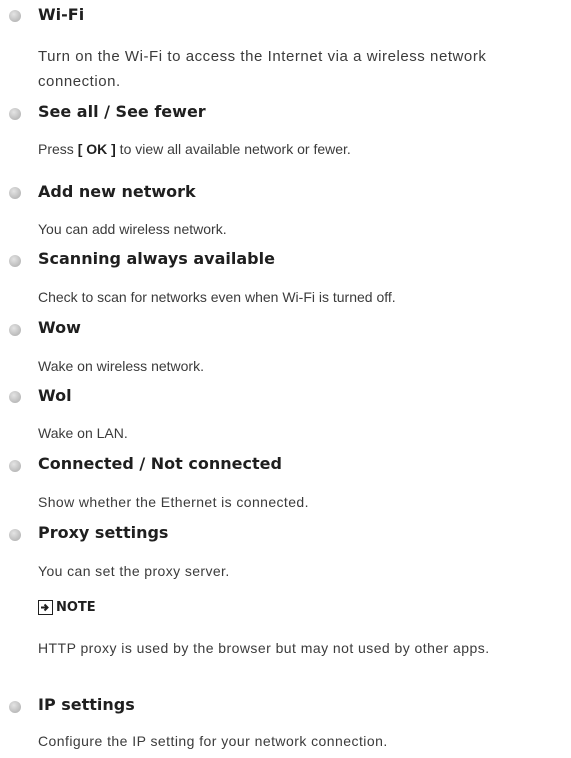  I want to click on desc-text: to view all available network or fewer., so click(233, 149).